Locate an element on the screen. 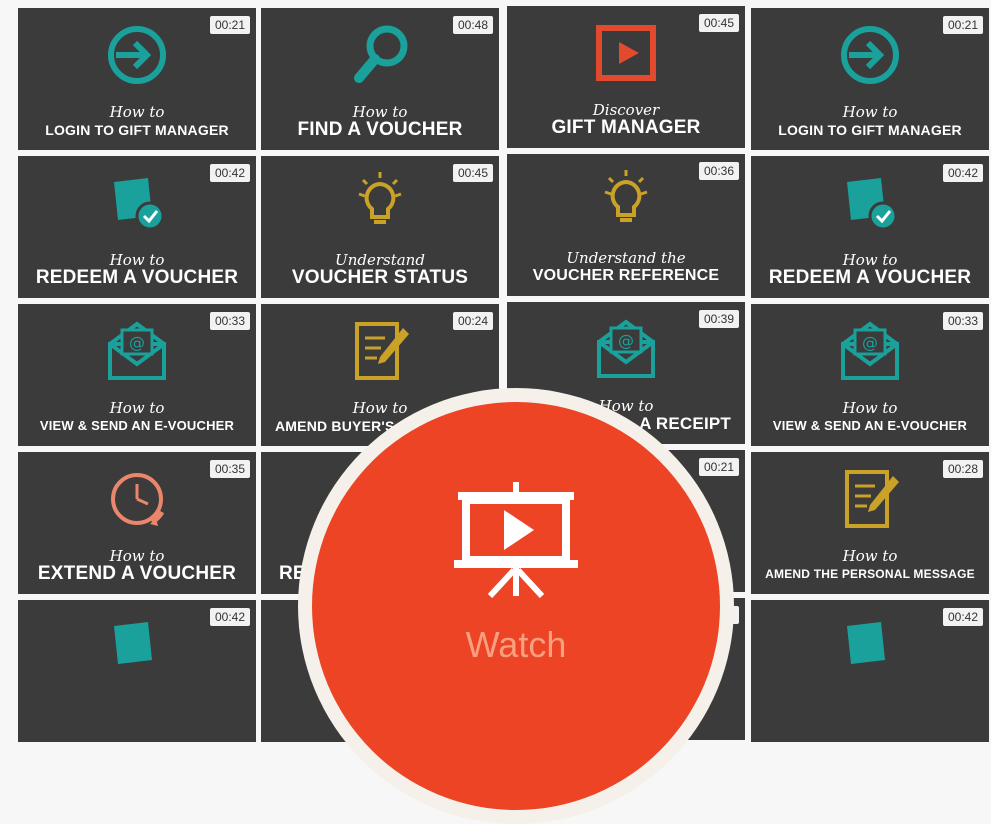 The image size is (991, 824). watch-label: Watch is located at coordinates (516, 644).